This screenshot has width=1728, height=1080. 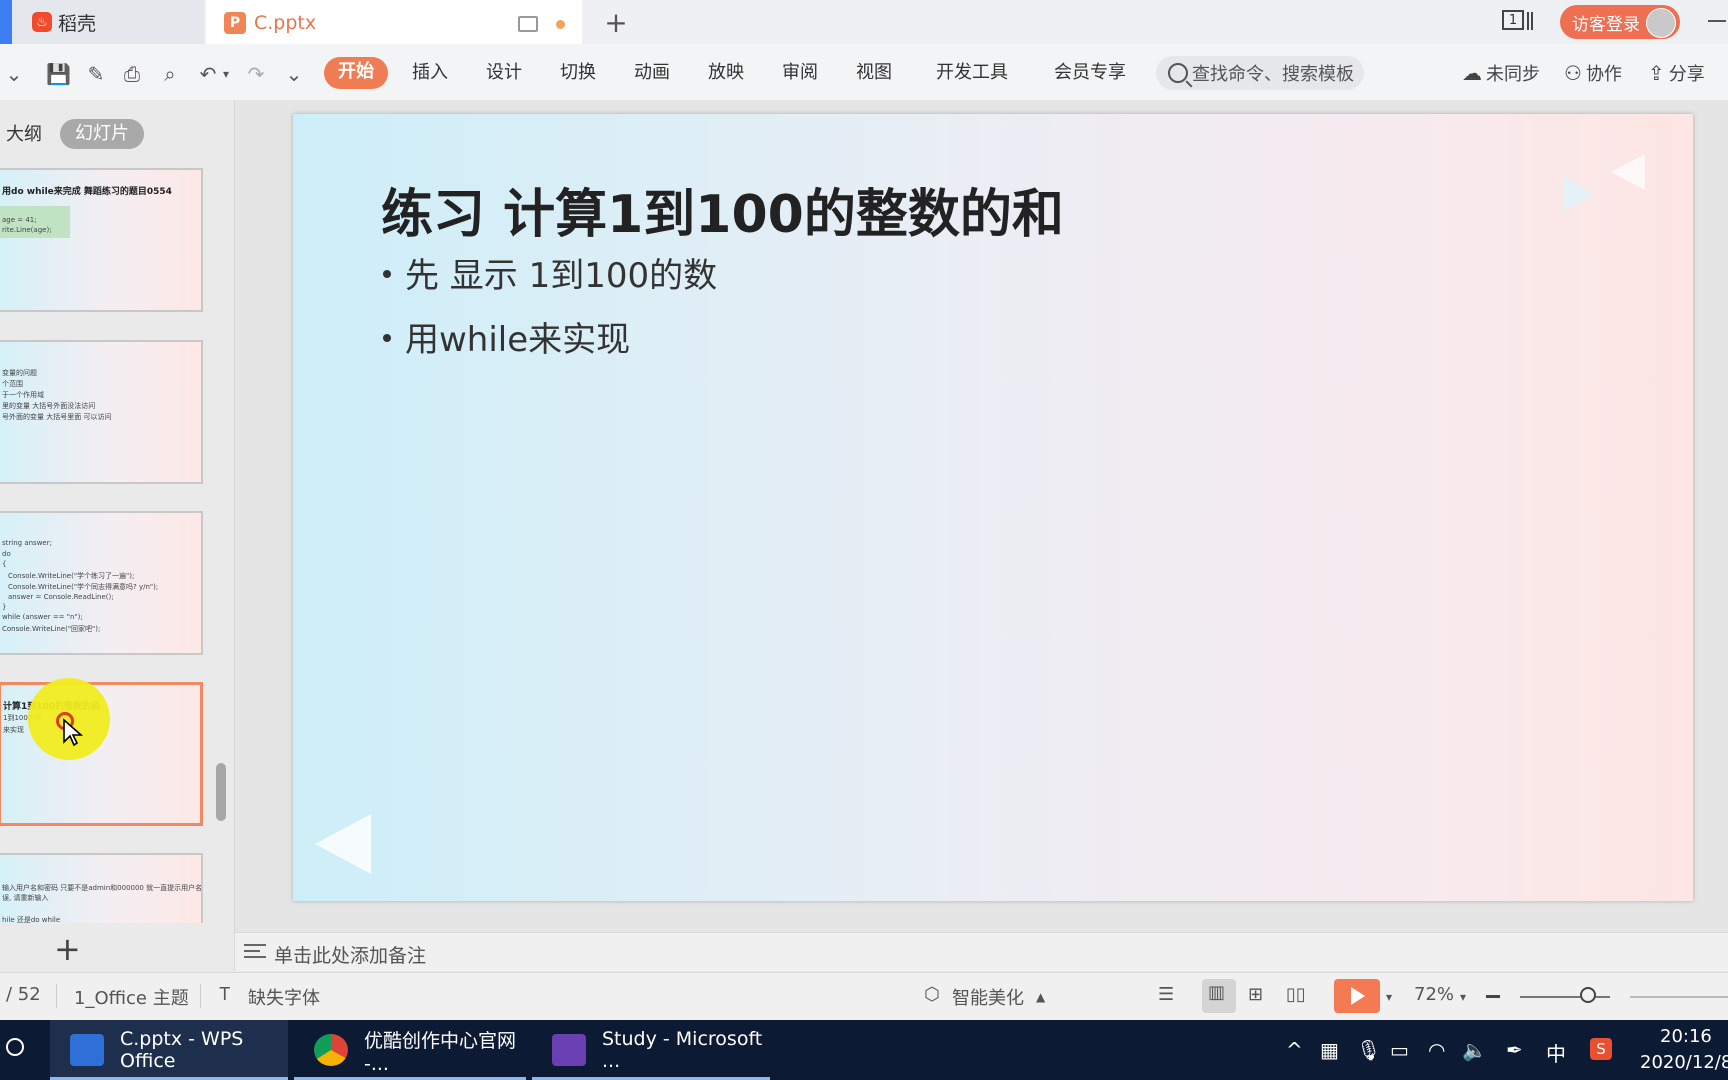 I want to click on ppt-file-icon: P, so click(x=235, y=23).